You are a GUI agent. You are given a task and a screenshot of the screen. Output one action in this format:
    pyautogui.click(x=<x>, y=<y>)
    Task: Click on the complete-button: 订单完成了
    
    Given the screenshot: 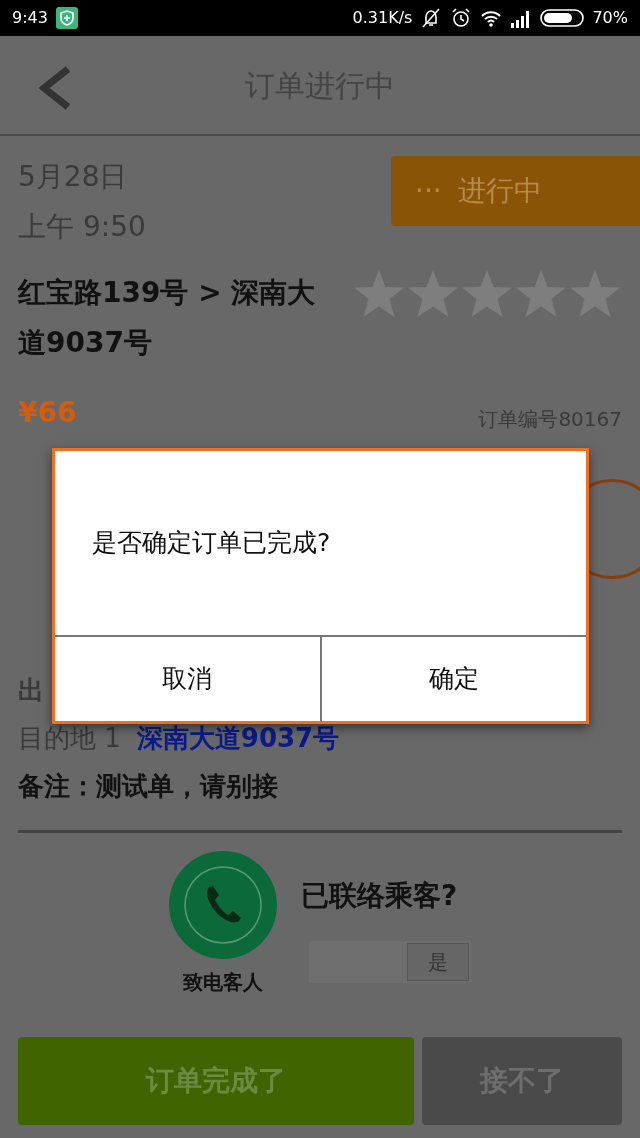 What is the action you would take?
    pyautogui.click(x=216, y=1081)
    